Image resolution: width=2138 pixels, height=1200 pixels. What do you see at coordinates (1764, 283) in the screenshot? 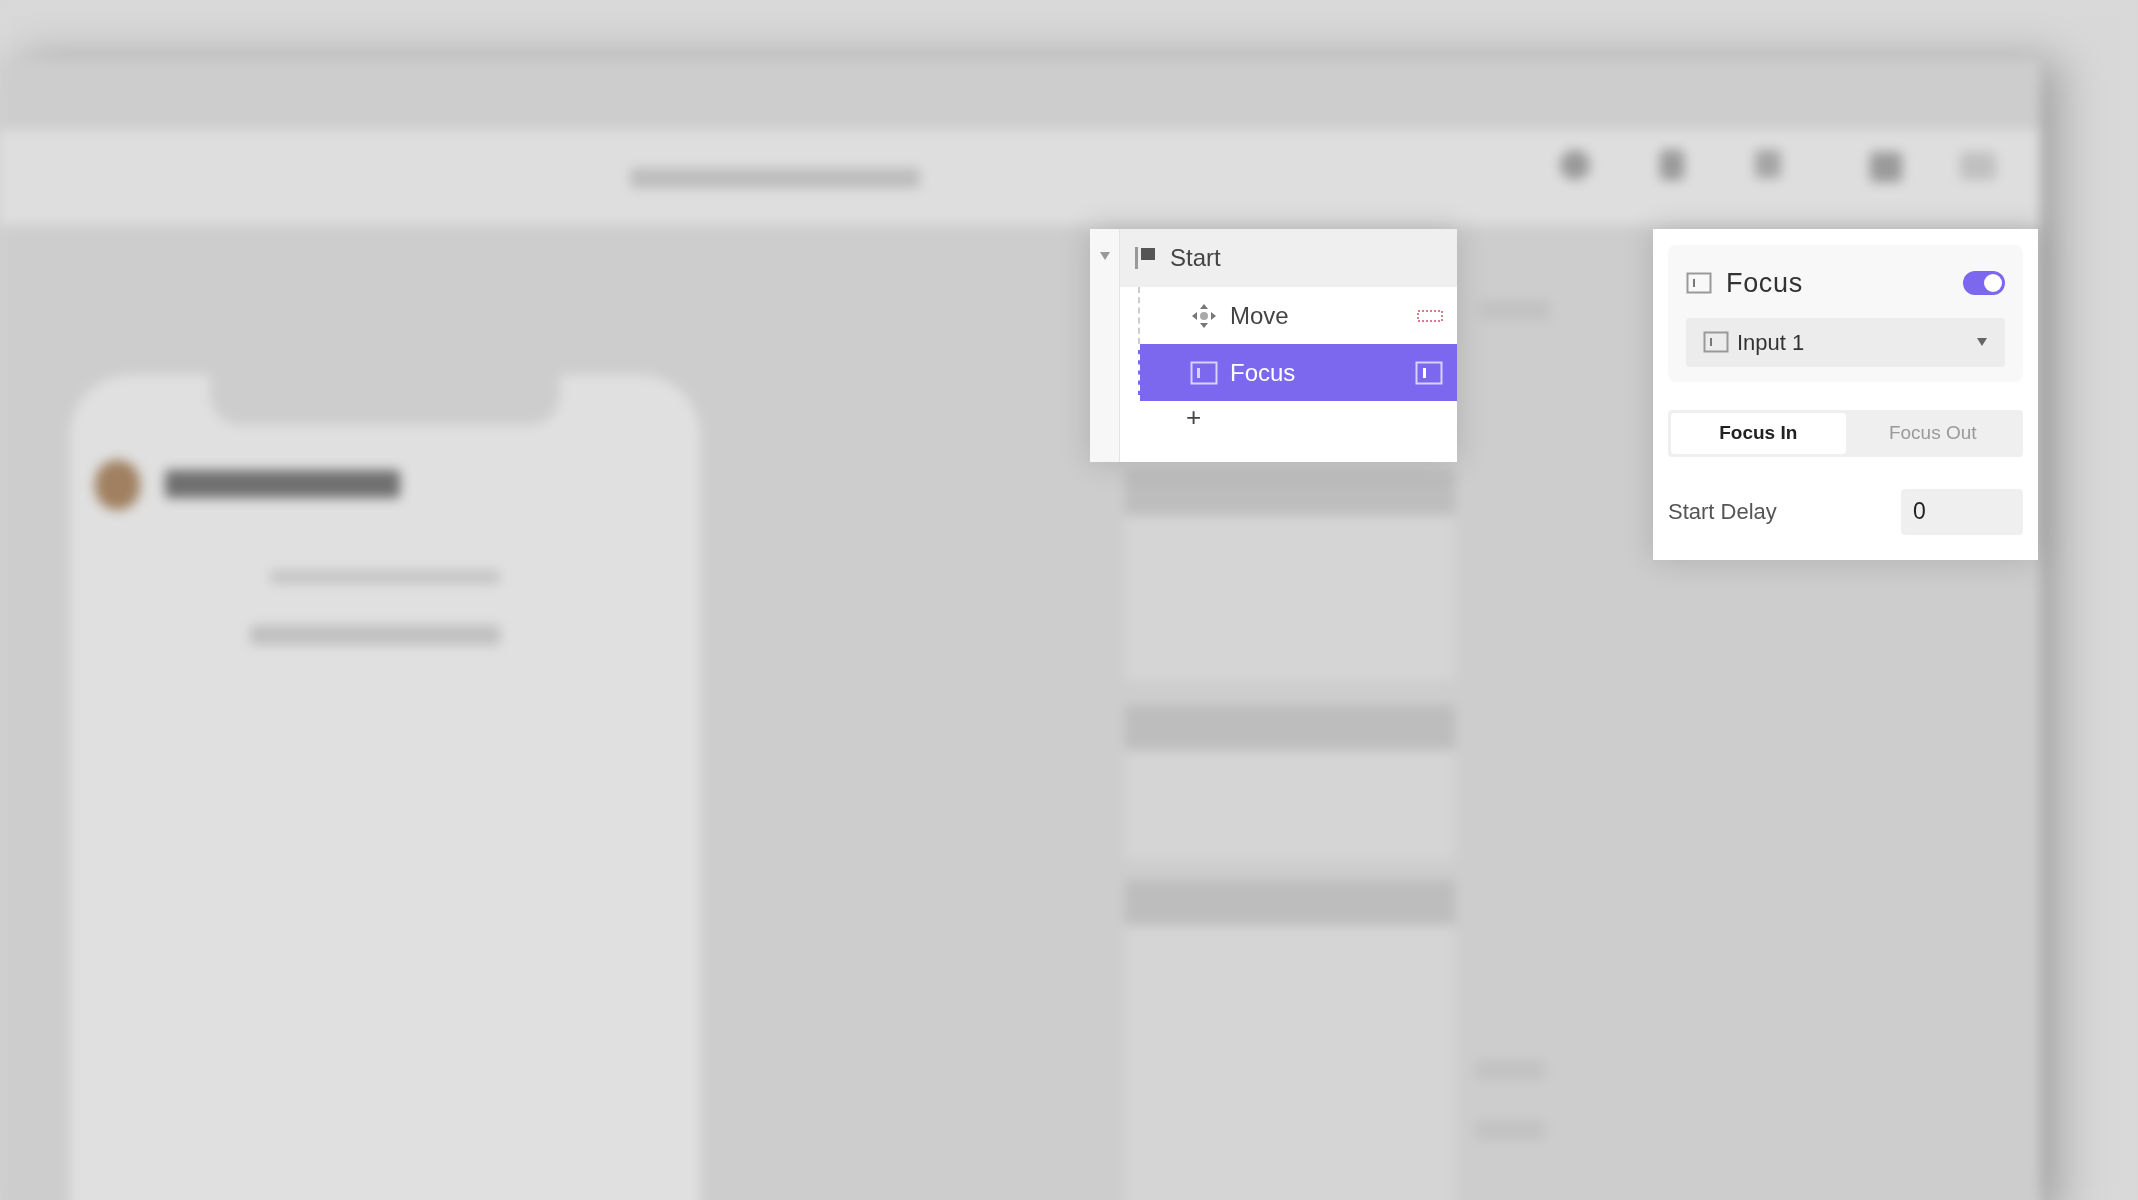
I see `action-title: Focus` at bounding box center [1764, 283].